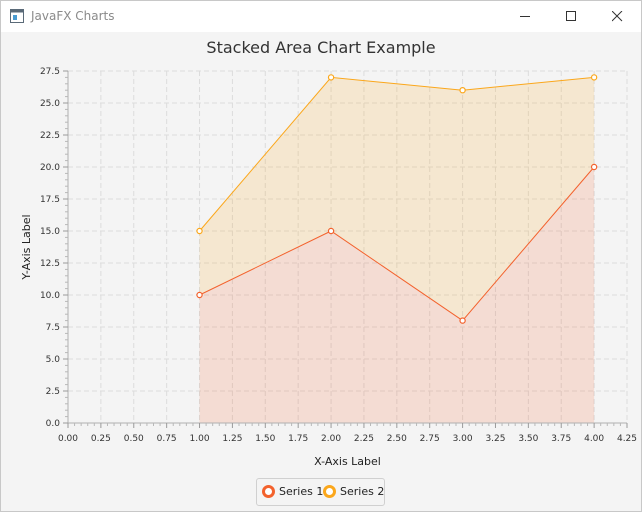 Image resolution: width=642 pixels, height=512 pixels. Describe the element at coordinates (53, 360) in the screenshot. I see `y-tick-label: 5.0` at that location.